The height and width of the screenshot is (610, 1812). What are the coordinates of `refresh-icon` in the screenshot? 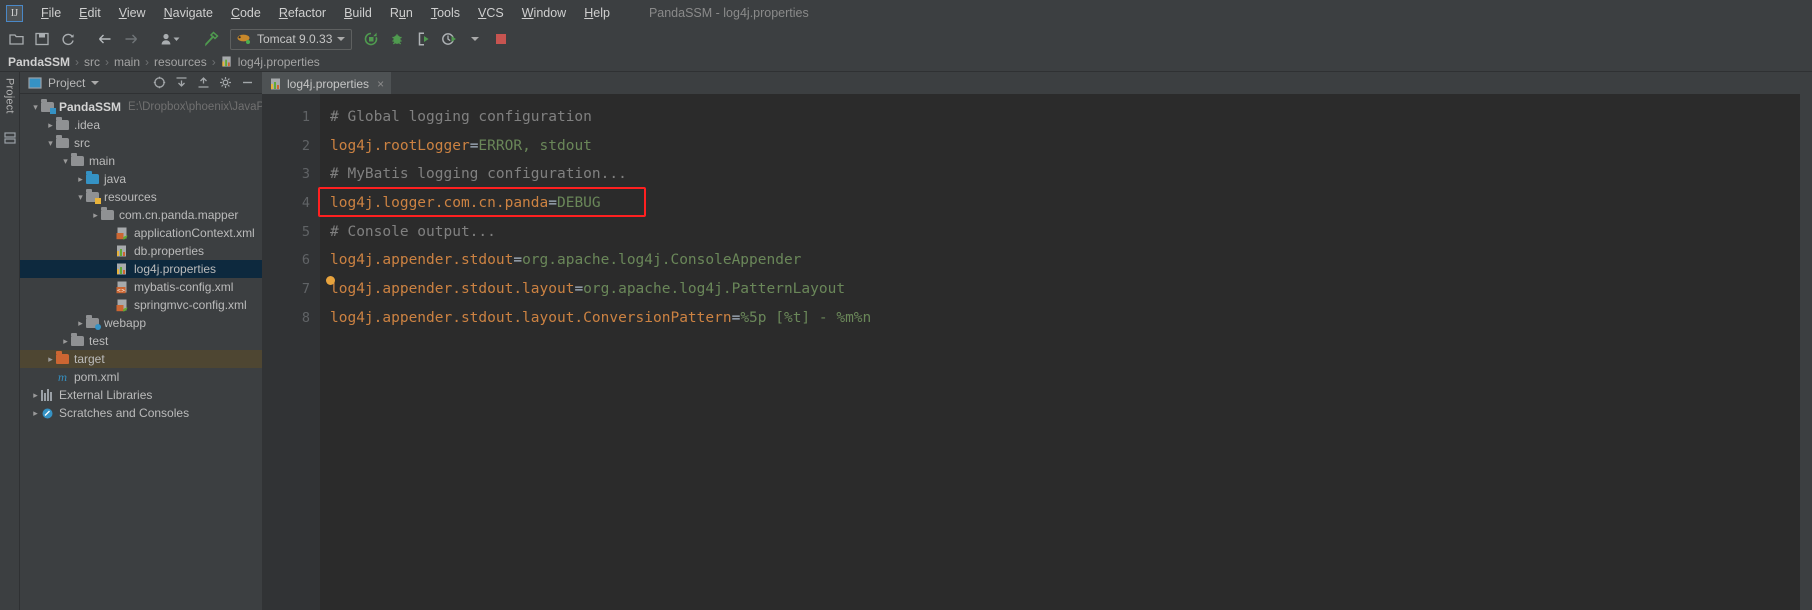 It's located at (68, 39).